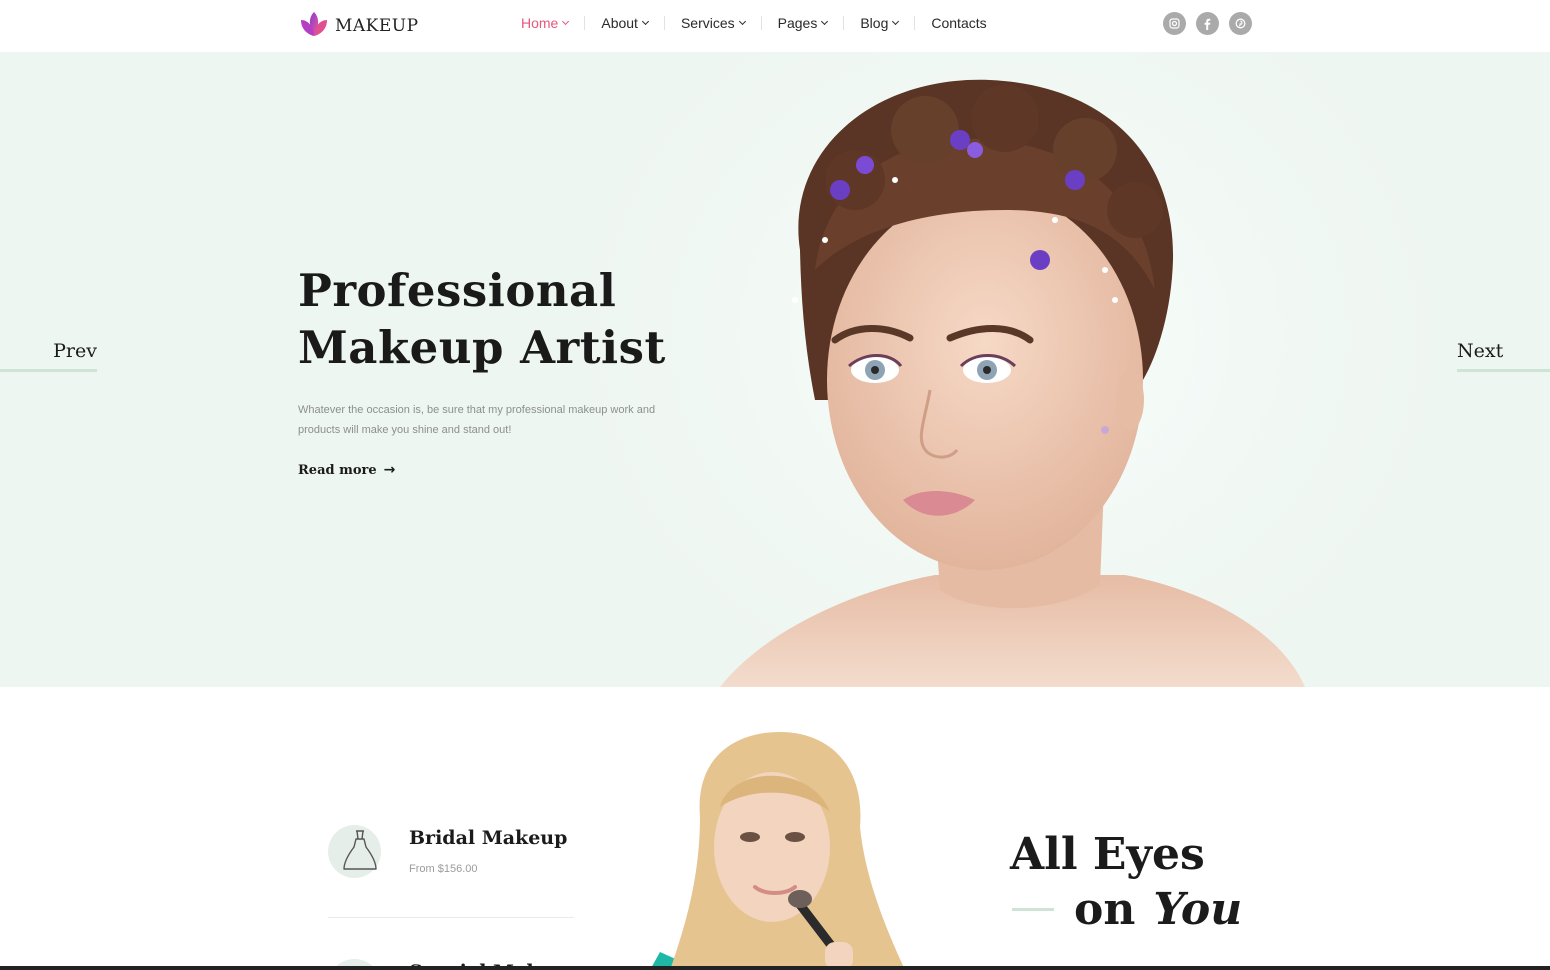 This screenshot has width=1550, height=970. Describe the element at coordinates (360, 850) in the screenshot. I see `dress-icon` at that location.